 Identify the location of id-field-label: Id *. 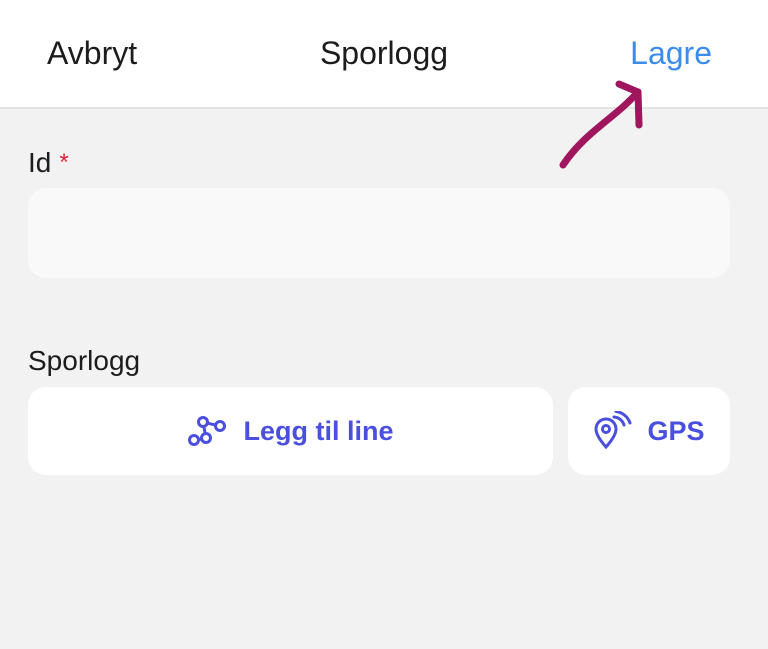
(48, 163).